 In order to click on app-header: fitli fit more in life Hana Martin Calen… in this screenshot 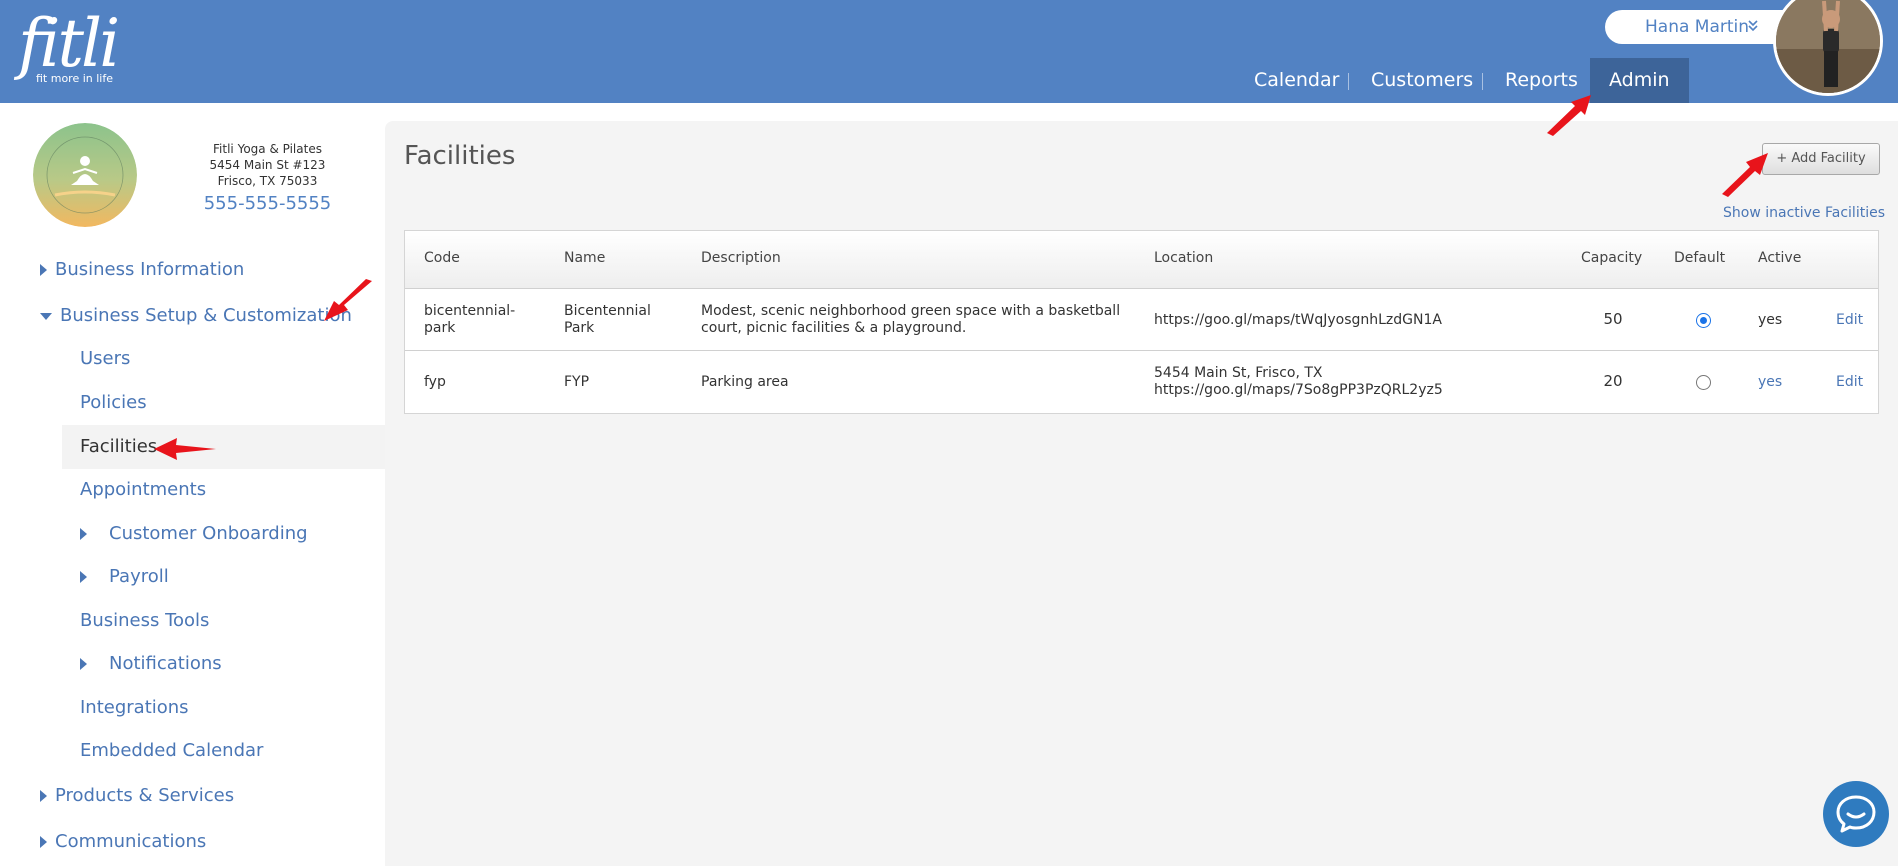, I will do `click(949, 51)`.